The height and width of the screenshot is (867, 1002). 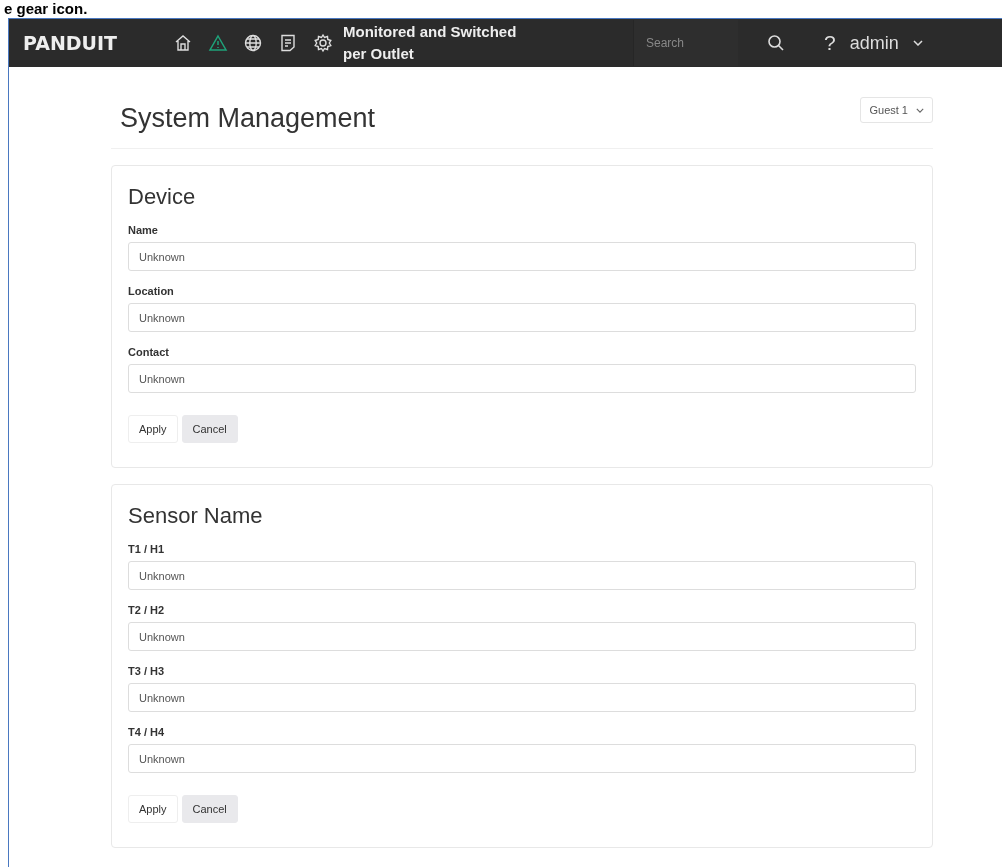 What do you see at coordinates (183, 43) in the screenshot?
I see `home-icon` at bounding box center [183, 43].